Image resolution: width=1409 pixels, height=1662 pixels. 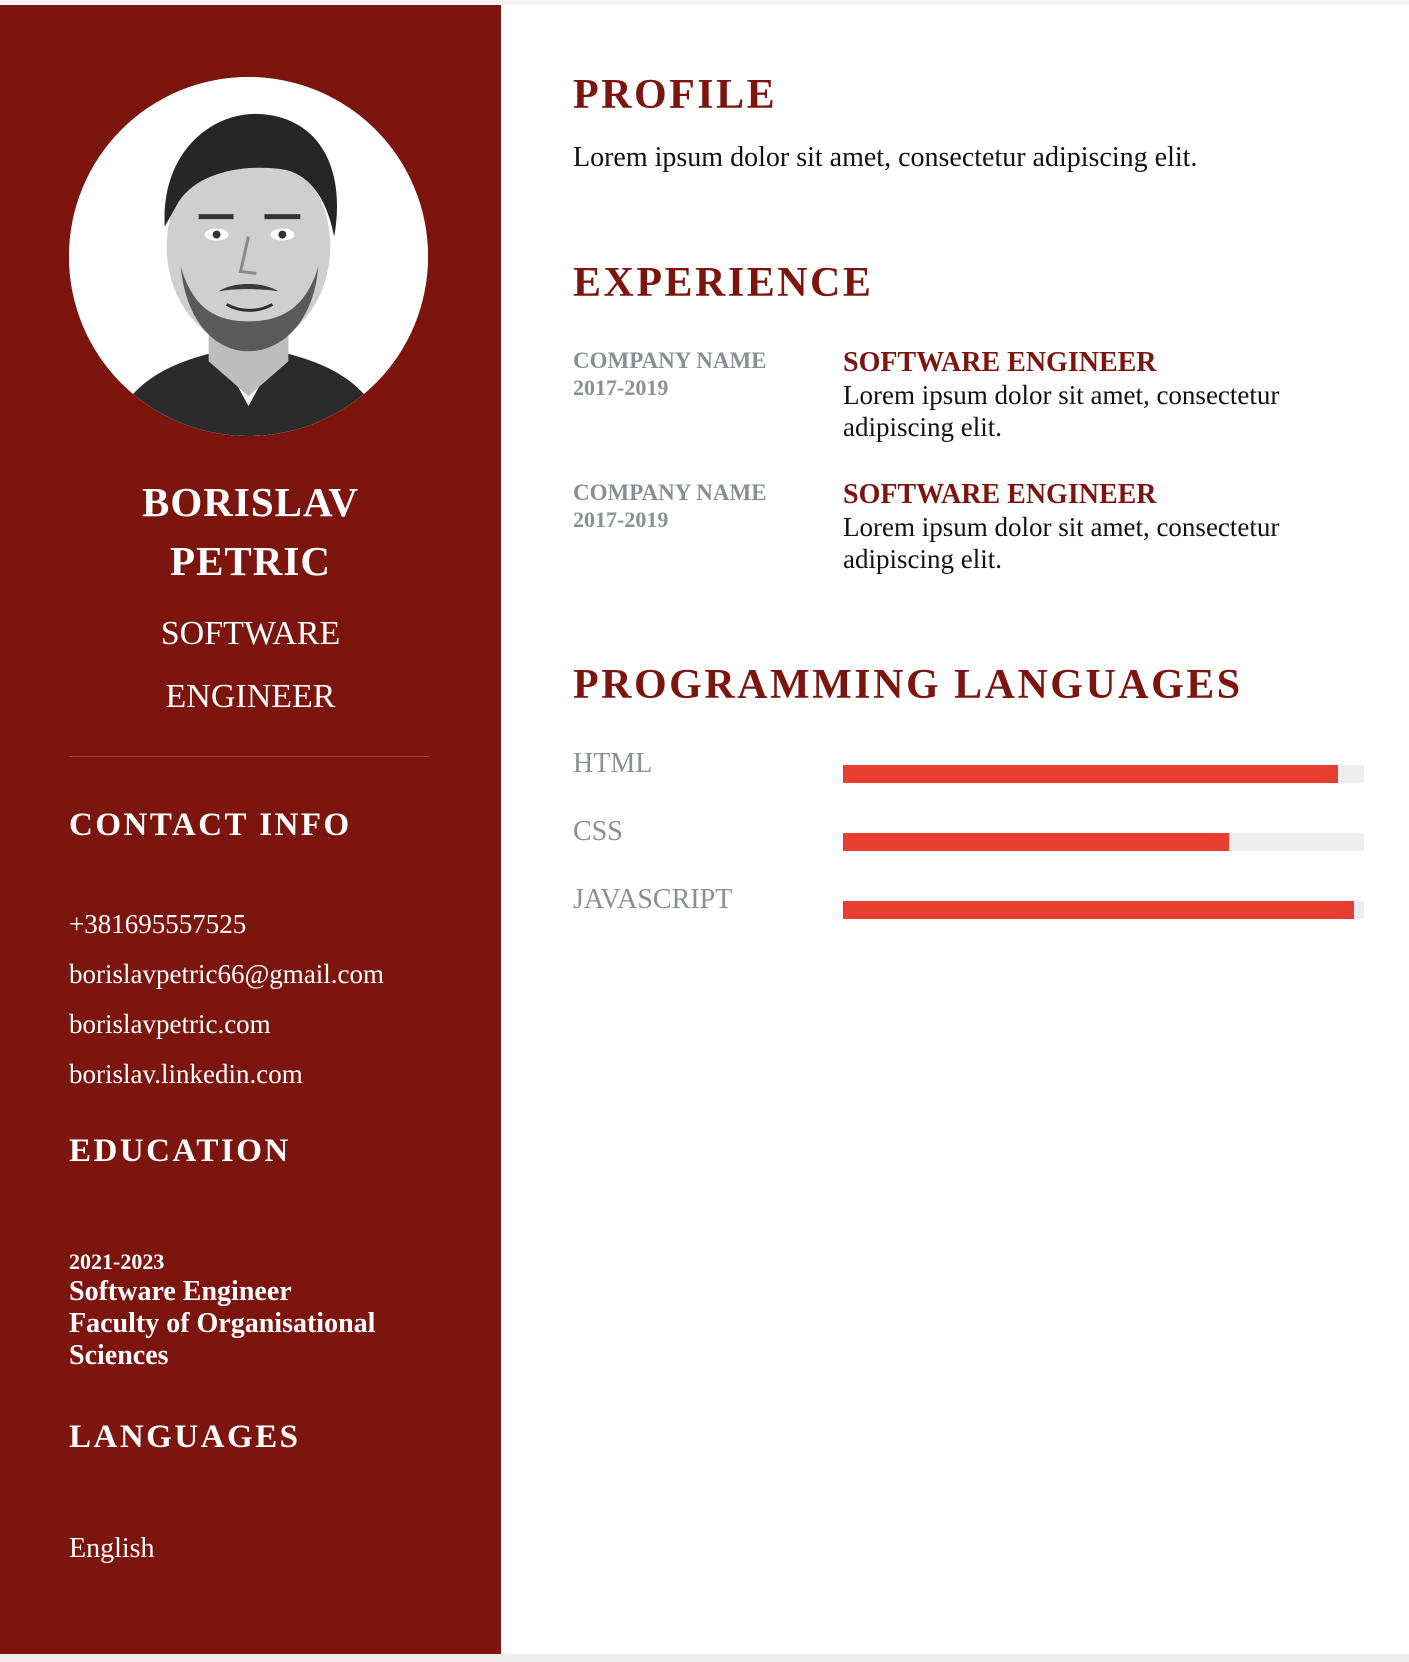 I want to click on education-heading: EDUCATION, so click(x=180, y=1151).